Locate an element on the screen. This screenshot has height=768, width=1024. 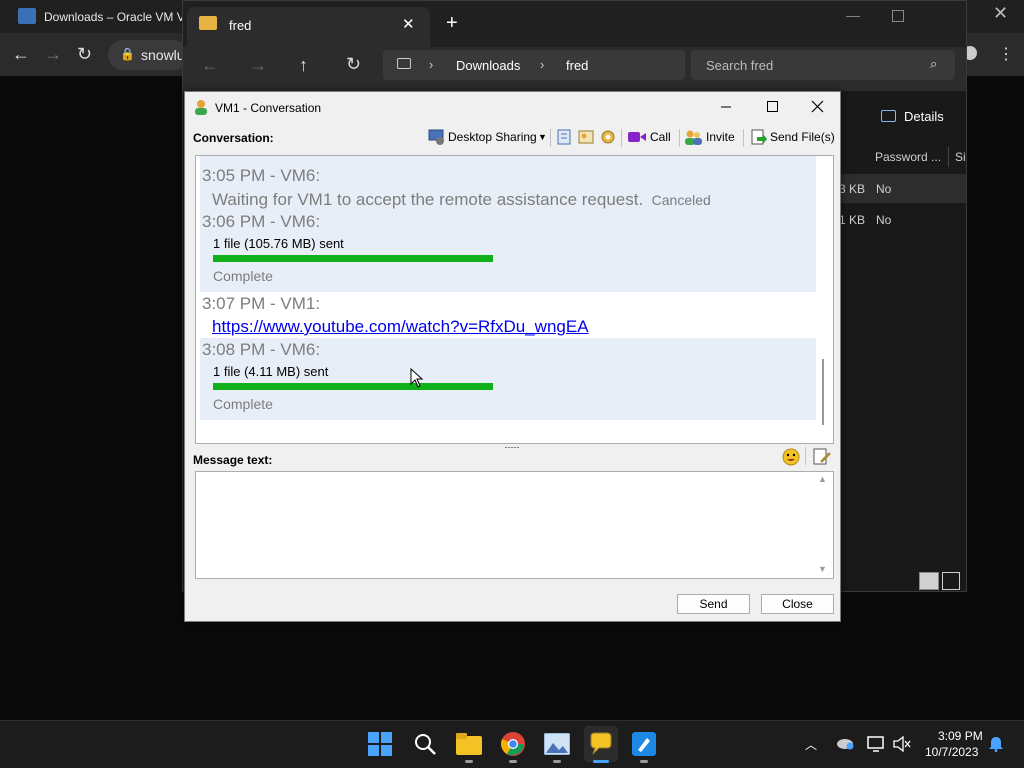
notification-bell-icon is located at coordinates (996, 744).